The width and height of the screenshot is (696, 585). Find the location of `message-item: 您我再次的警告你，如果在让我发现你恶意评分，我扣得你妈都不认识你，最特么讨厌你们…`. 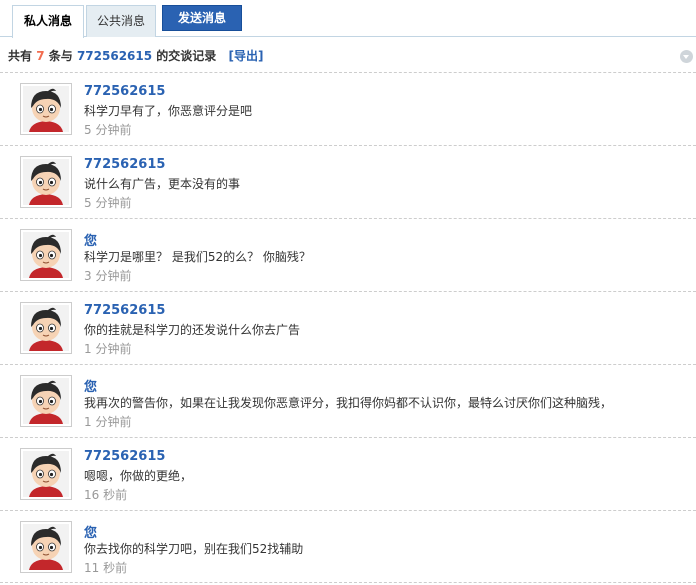

message-item: 您我再次的警告你，如果在让我发现你恶意评分，我扣得你妈都不认识你，最特么讨厌你们… is located at coordinates (348, 400).